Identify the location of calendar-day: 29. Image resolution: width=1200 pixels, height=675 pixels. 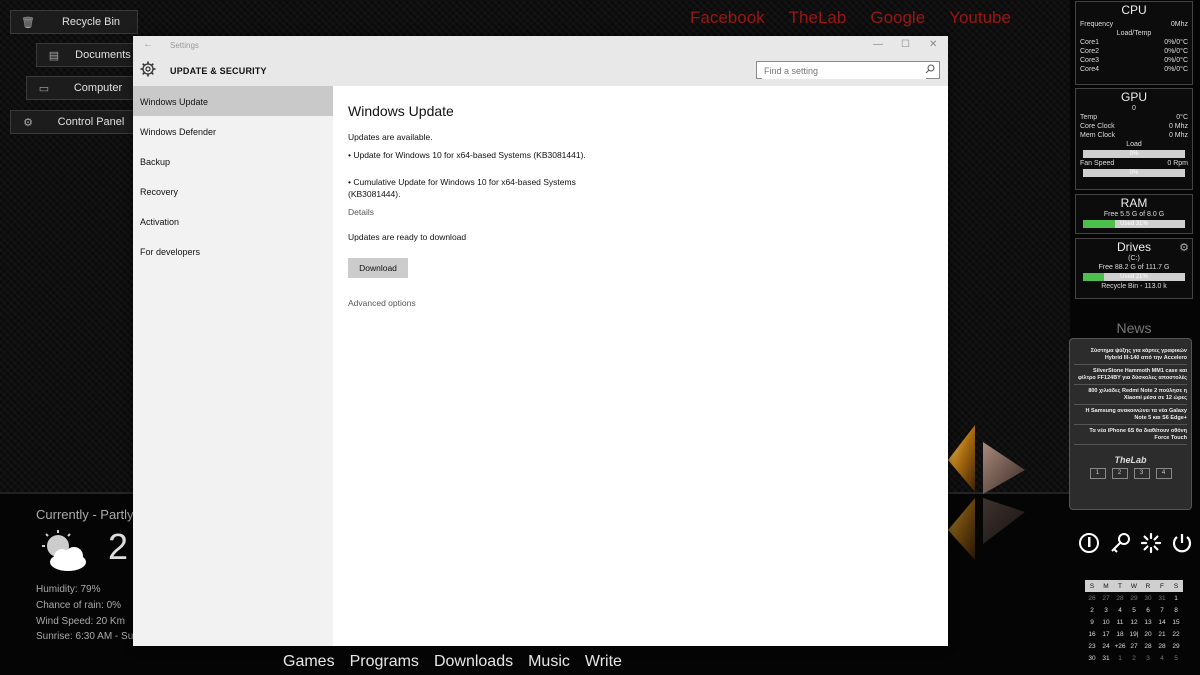
(1134, 598).